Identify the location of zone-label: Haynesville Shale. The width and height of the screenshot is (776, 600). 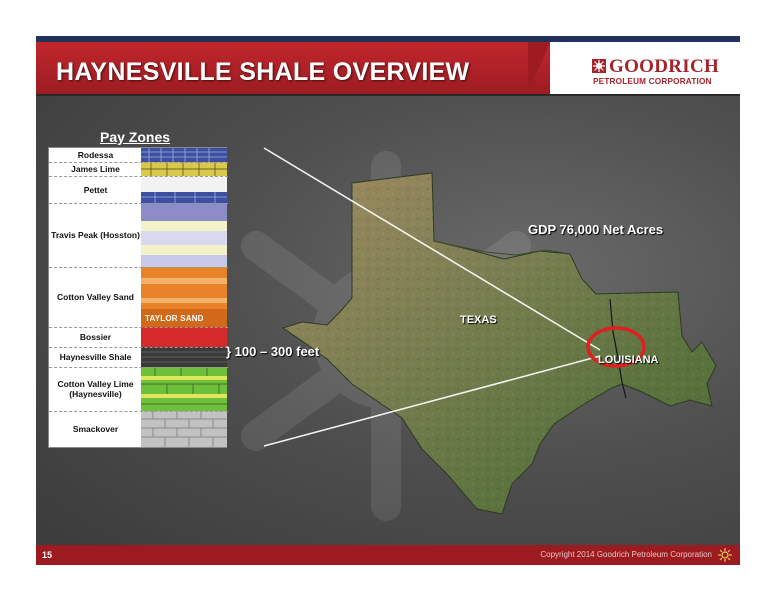
(95, 357).